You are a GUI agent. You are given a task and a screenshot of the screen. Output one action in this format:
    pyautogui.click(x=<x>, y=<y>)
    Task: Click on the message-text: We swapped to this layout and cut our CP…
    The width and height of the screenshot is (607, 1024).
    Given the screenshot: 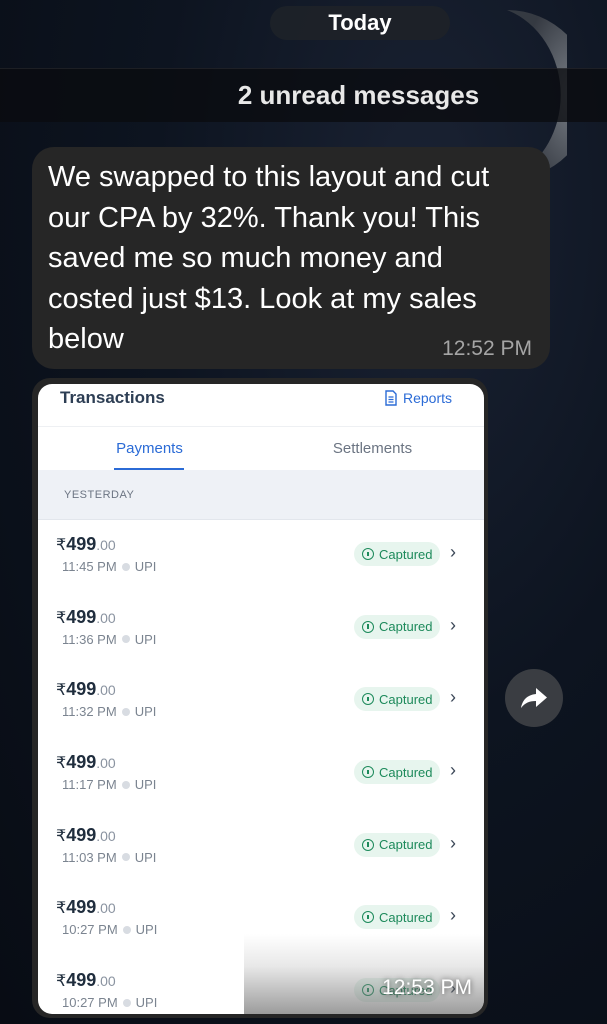 What is the action you would take?
    pyautogui.click(x=269, y=258)
    